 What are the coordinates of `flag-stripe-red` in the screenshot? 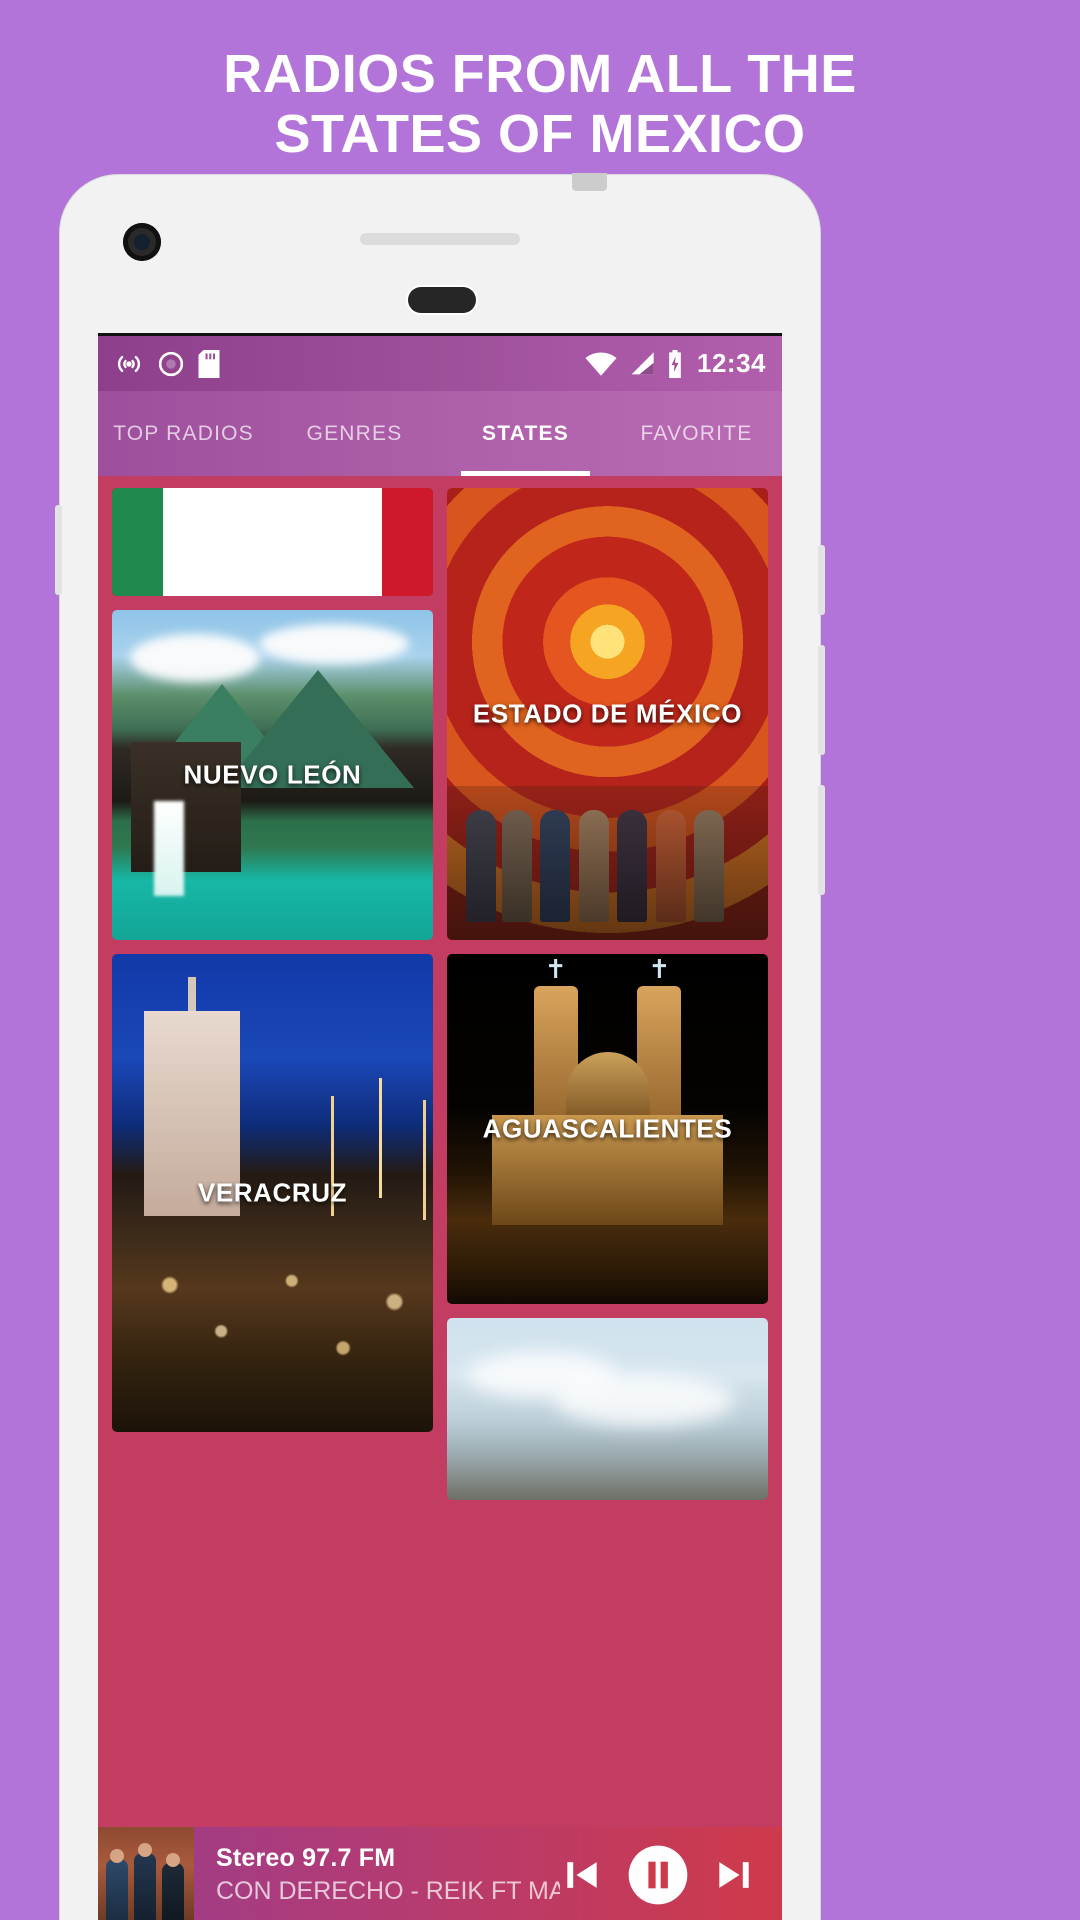 It's located at (407, 542).